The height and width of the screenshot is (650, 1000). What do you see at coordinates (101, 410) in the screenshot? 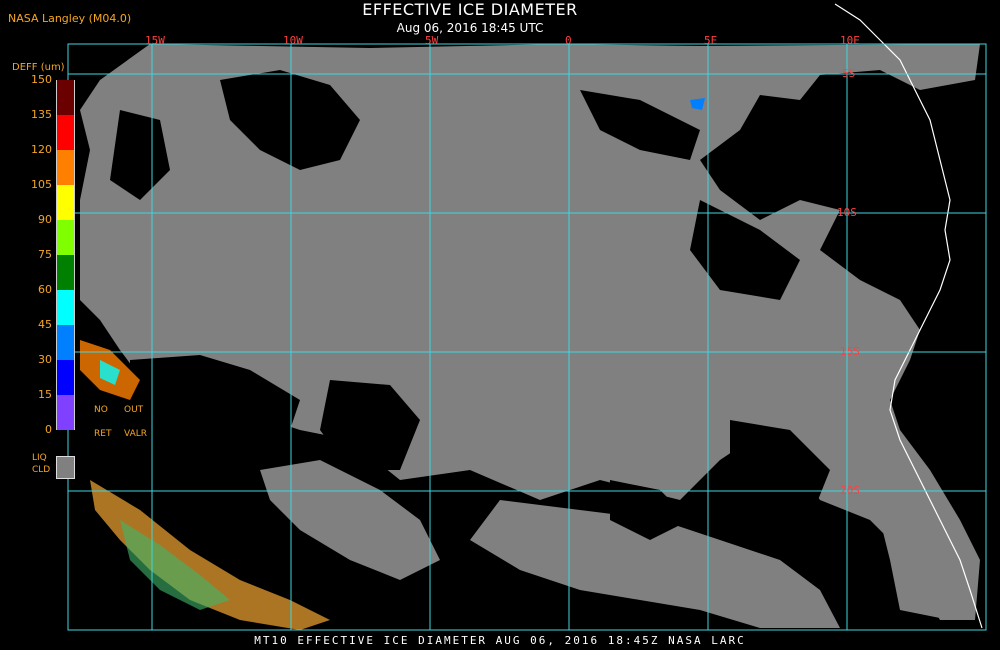
I see `legend-no-label: NO` at bounding box center [101, 410].